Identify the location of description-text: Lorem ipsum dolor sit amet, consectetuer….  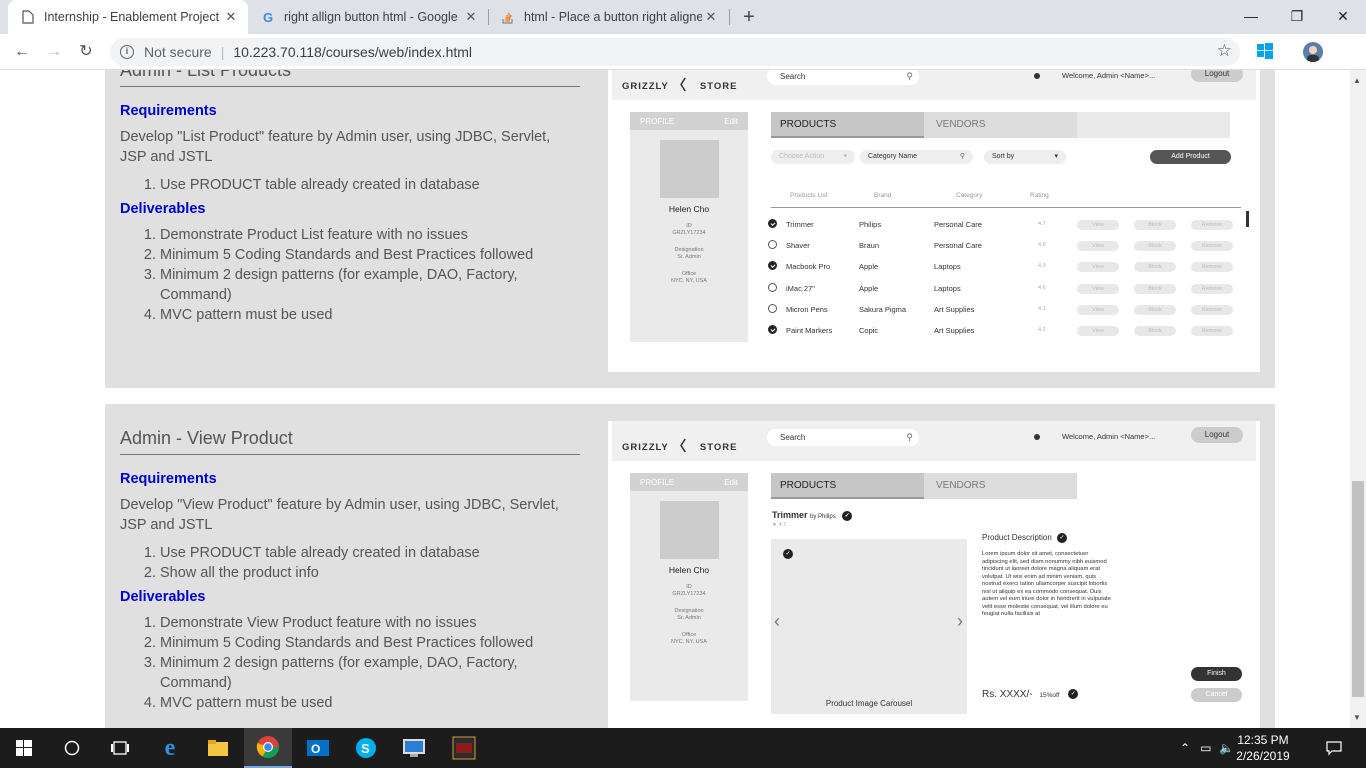
(1046, 584).